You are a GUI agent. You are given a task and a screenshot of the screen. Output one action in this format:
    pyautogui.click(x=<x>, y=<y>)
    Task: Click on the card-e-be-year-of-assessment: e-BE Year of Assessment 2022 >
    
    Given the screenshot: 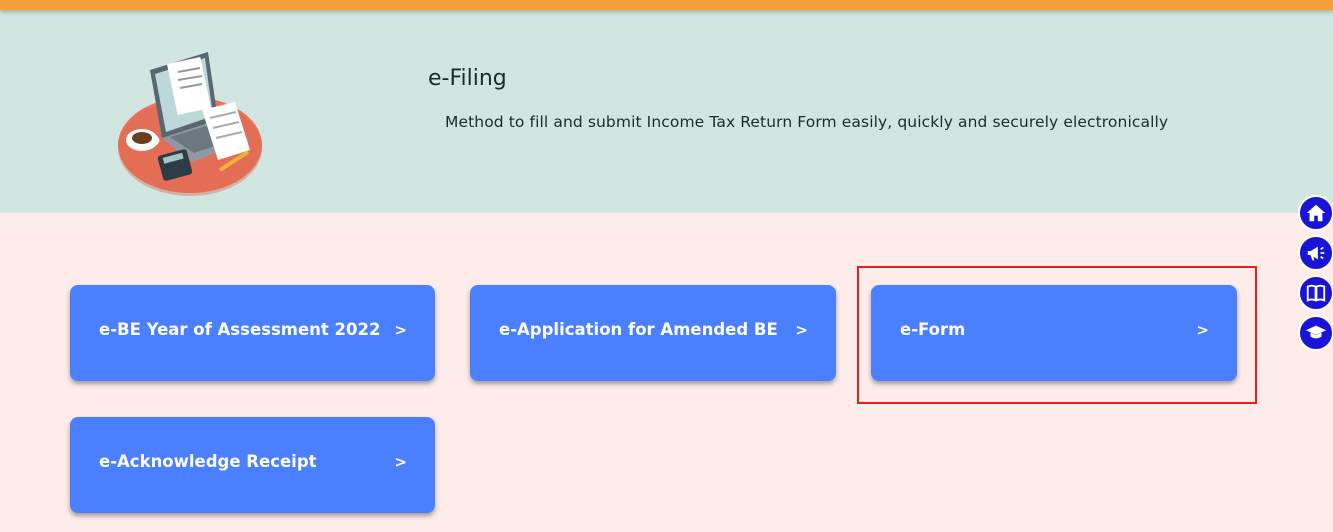 What is the action you would take?
    pyautogui.click(x=252, y=333)
    